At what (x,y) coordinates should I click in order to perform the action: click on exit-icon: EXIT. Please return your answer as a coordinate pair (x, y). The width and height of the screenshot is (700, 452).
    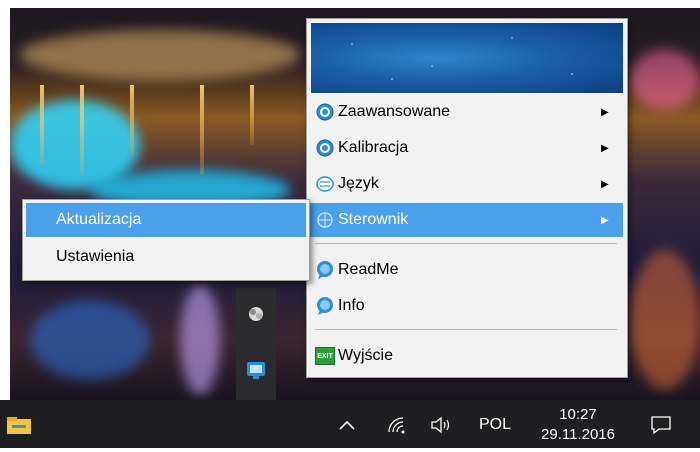
    Looking at the image, I should click on (325, 356).